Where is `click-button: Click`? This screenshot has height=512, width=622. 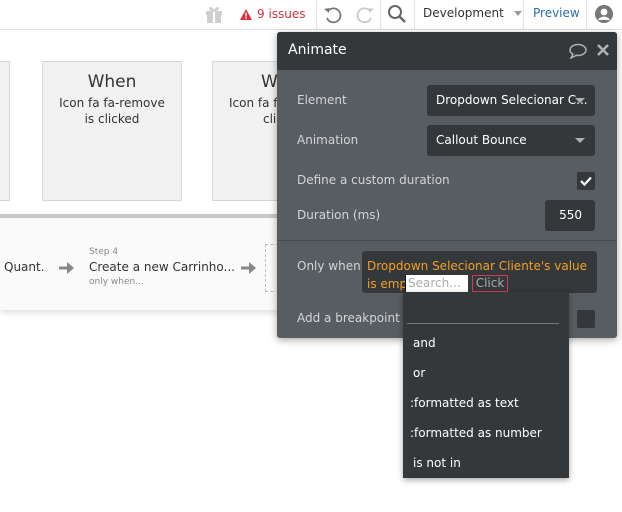
click-button: Click is located at coordinates (490, 283).